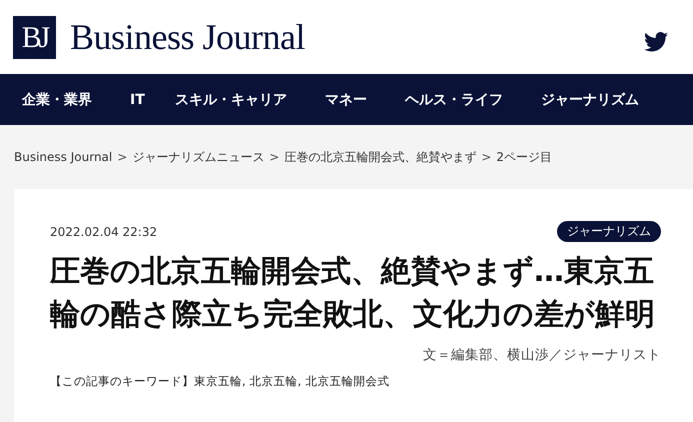 This screenshot has width=693, height=422. Describe the element at coordinates (218, 381) in the screenshot. I see `keyword-link: 東京五輪` at that location.